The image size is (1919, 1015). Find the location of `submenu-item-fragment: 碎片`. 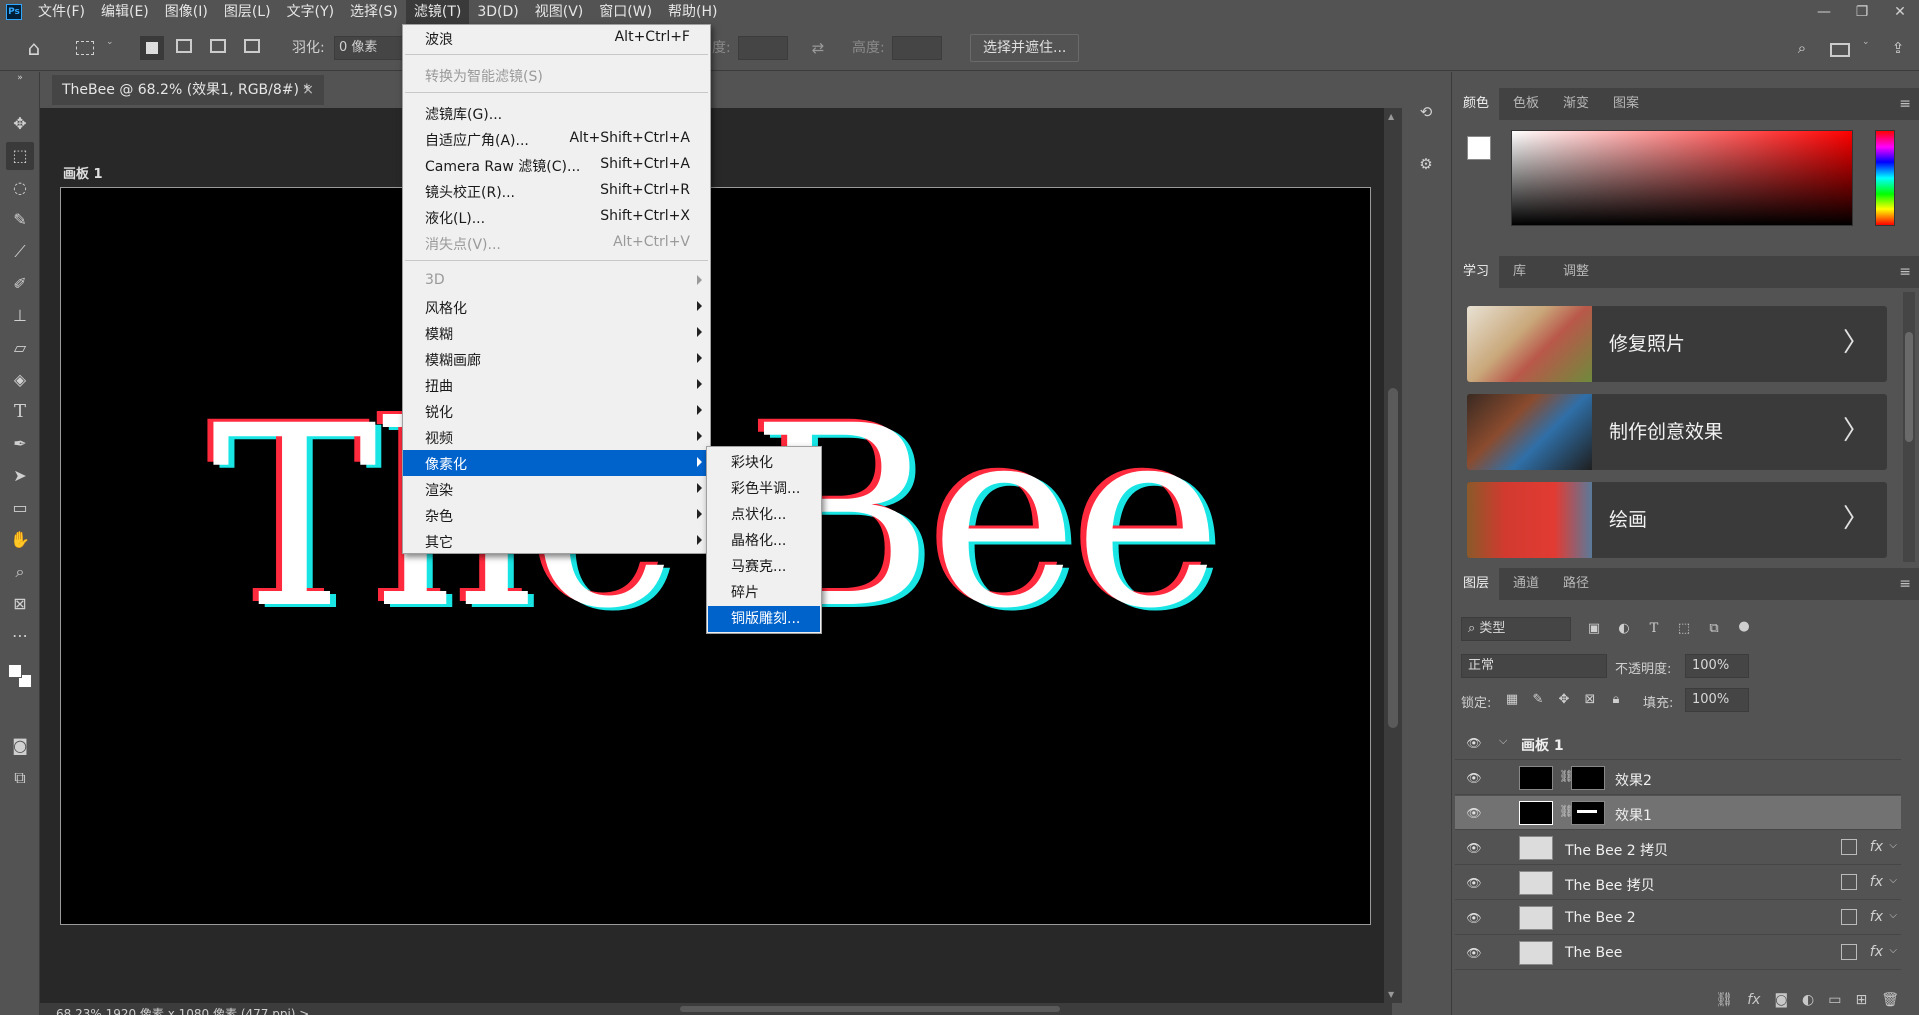

submenu-item-fragment: 碎片 is located at coordinates (764, 593).